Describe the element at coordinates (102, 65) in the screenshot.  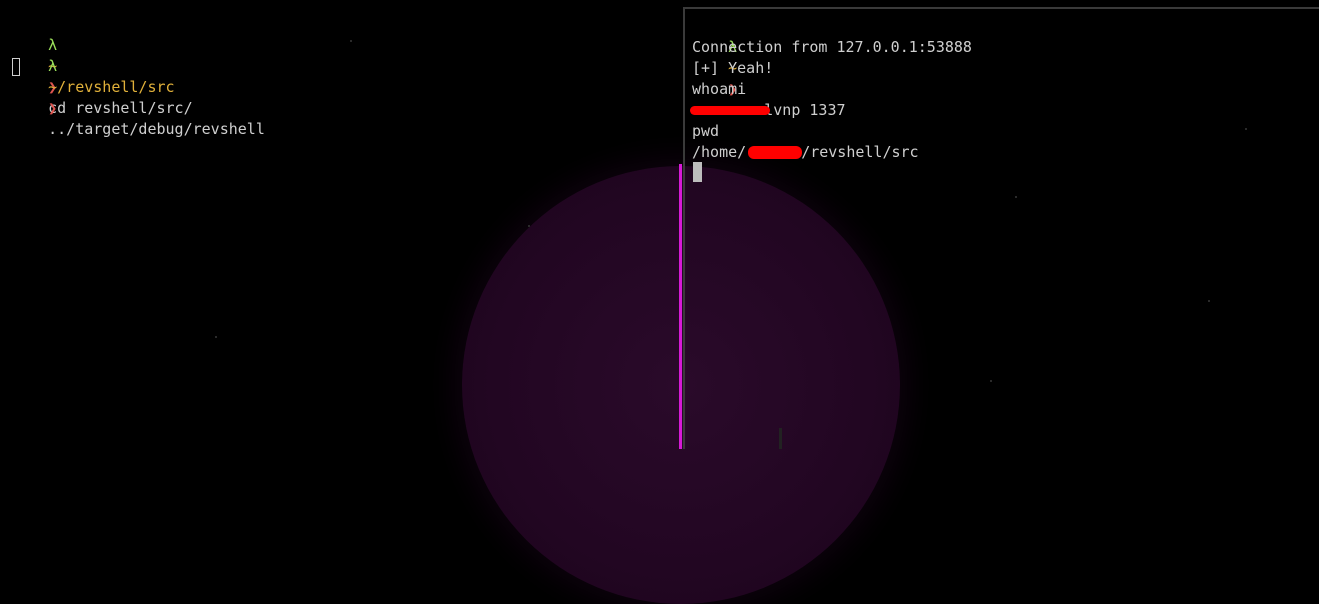
I see `prompt-line: λ ~ ❯ cd revshell/src/` at that location.